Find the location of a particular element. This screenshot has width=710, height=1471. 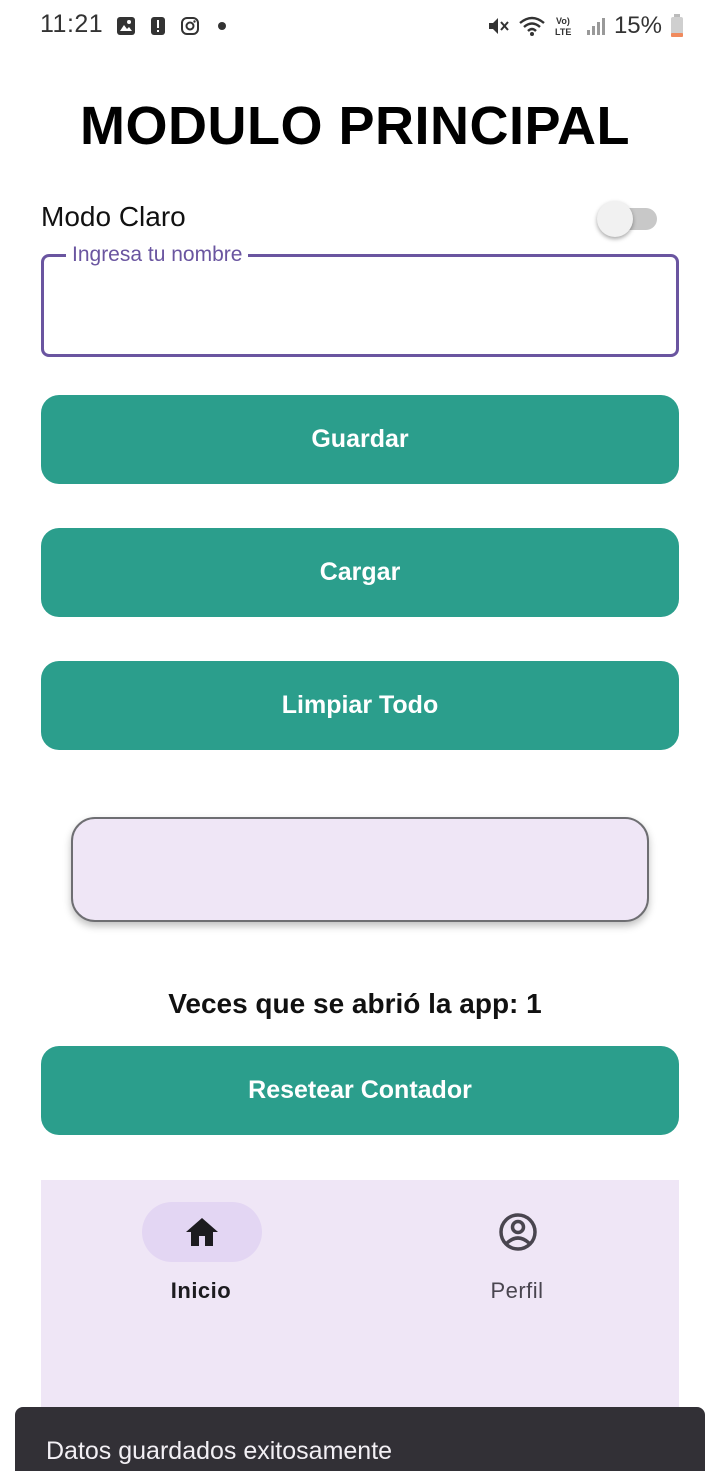

gallery-icon is located at coordinates (126, 26).